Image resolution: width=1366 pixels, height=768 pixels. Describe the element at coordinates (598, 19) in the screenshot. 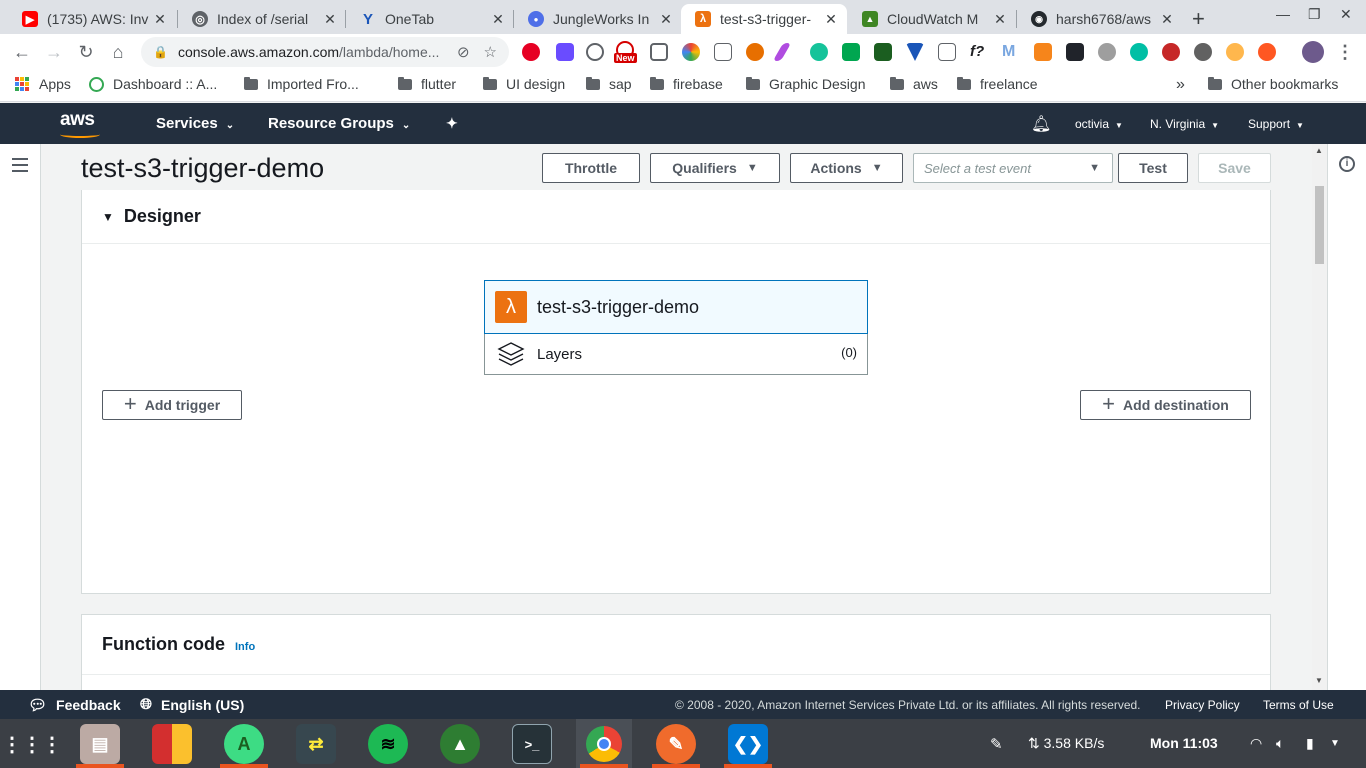

I see `browser-tab: ● JungleWorks In ✕` at that location.